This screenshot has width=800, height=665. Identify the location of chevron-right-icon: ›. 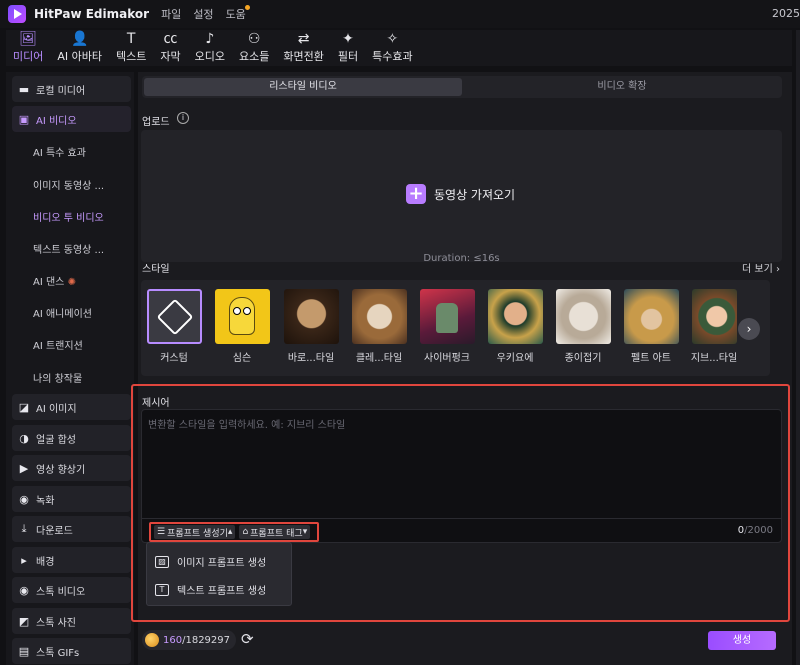
(749, 329).